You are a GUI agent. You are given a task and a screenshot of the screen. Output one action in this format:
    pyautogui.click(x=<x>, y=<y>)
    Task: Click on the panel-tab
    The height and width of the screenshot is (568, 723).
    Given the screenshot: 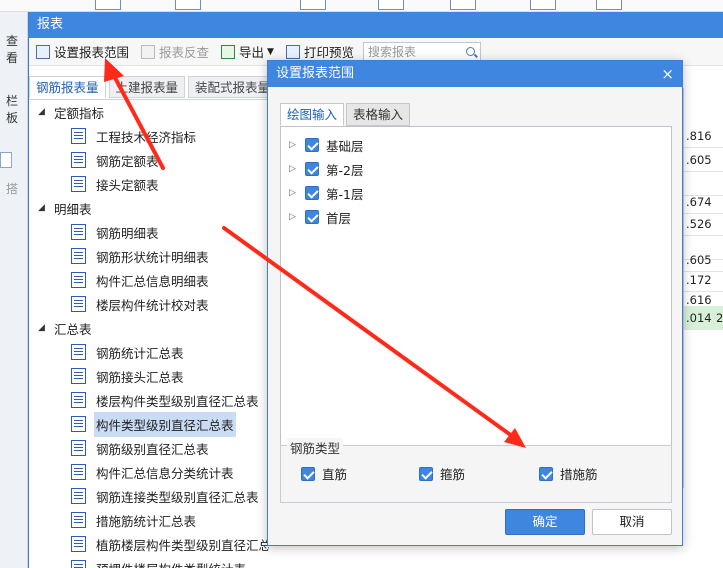 What is the action you would take?
    pyautogui.click(x=6, y=160)
    